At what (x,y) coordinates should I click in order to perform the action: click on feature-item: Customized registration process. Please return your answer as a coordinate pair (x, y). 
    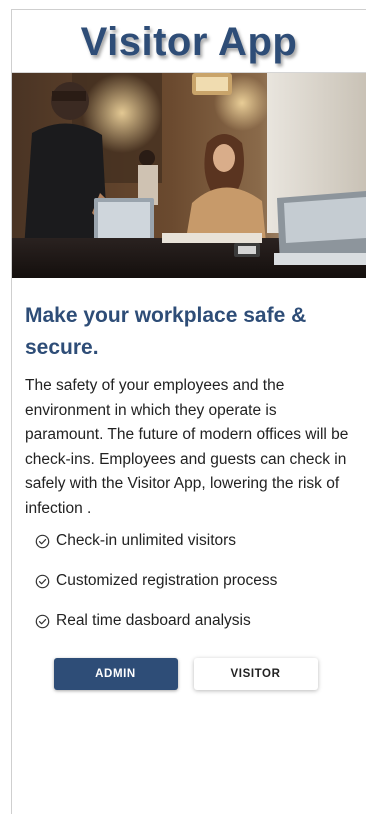
    Looking at the image, I should click on (192, 581).